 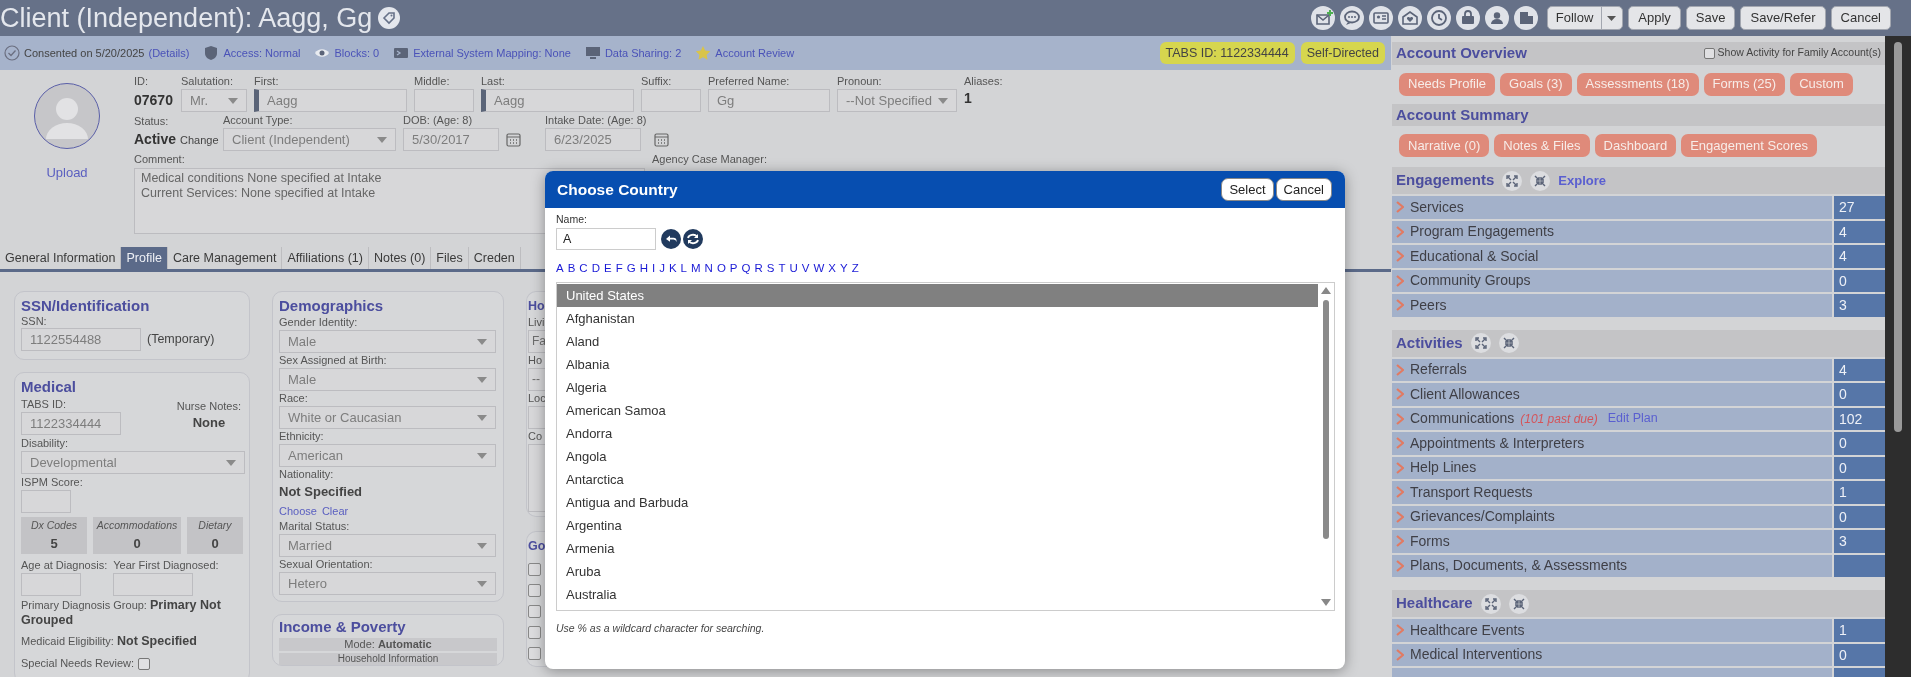 I want to click on letter-link: Y, so click(x=844, y=268).